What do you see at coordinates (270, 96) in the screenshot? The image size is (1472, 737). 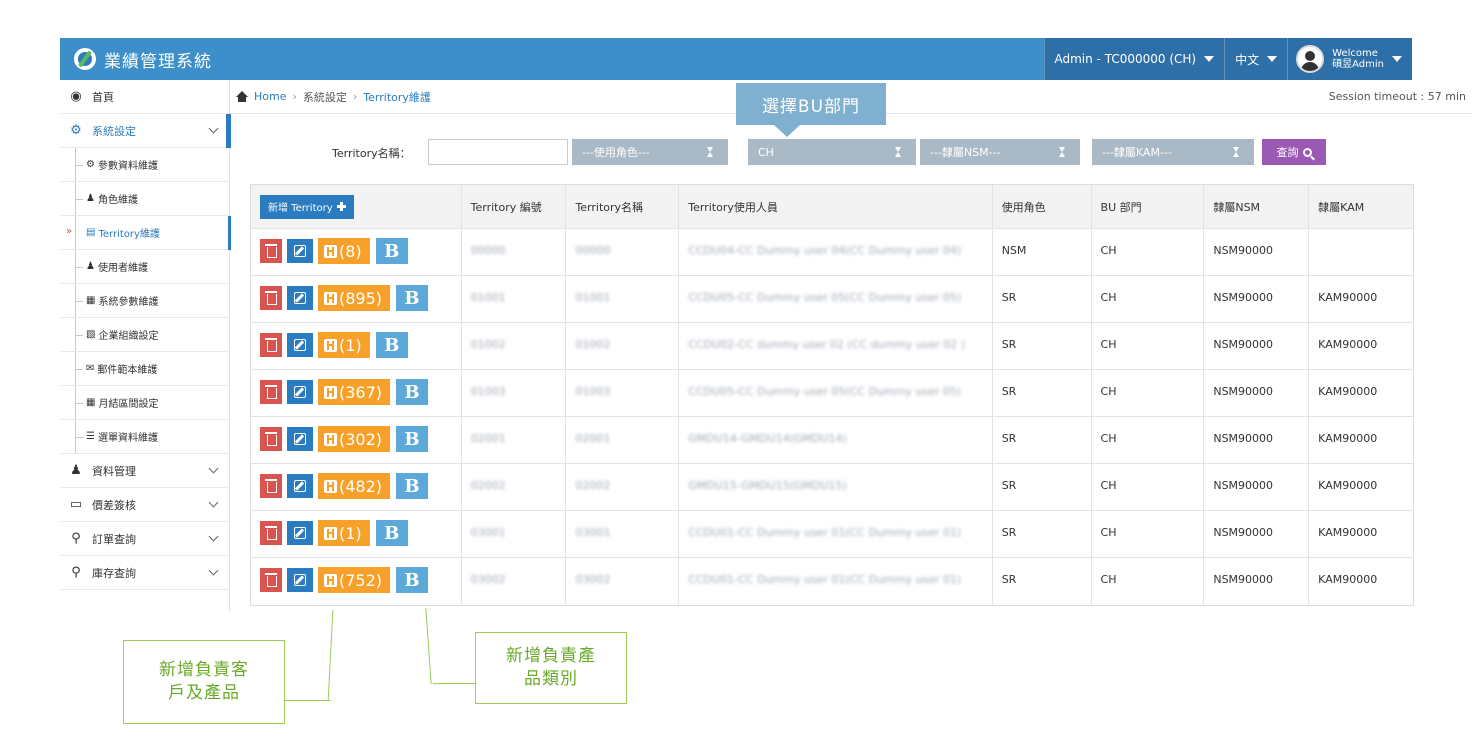 I see `breadcrumb-home: Home` at bounding box center [270, 96].